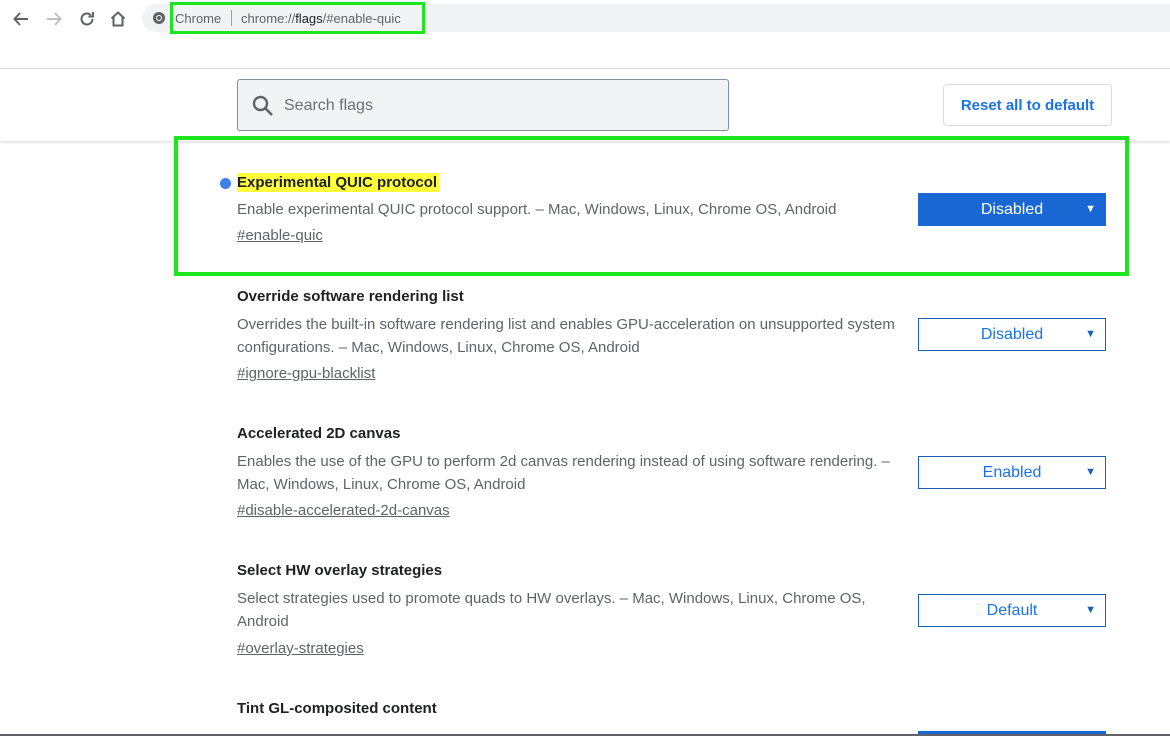 The width and height of the screenshot is (1170, 736). What do you see at coordinates (319, 433) in the screenshot?
I see `flag-title: Accelerated 2D canvas` at bounding box center [319, 433].